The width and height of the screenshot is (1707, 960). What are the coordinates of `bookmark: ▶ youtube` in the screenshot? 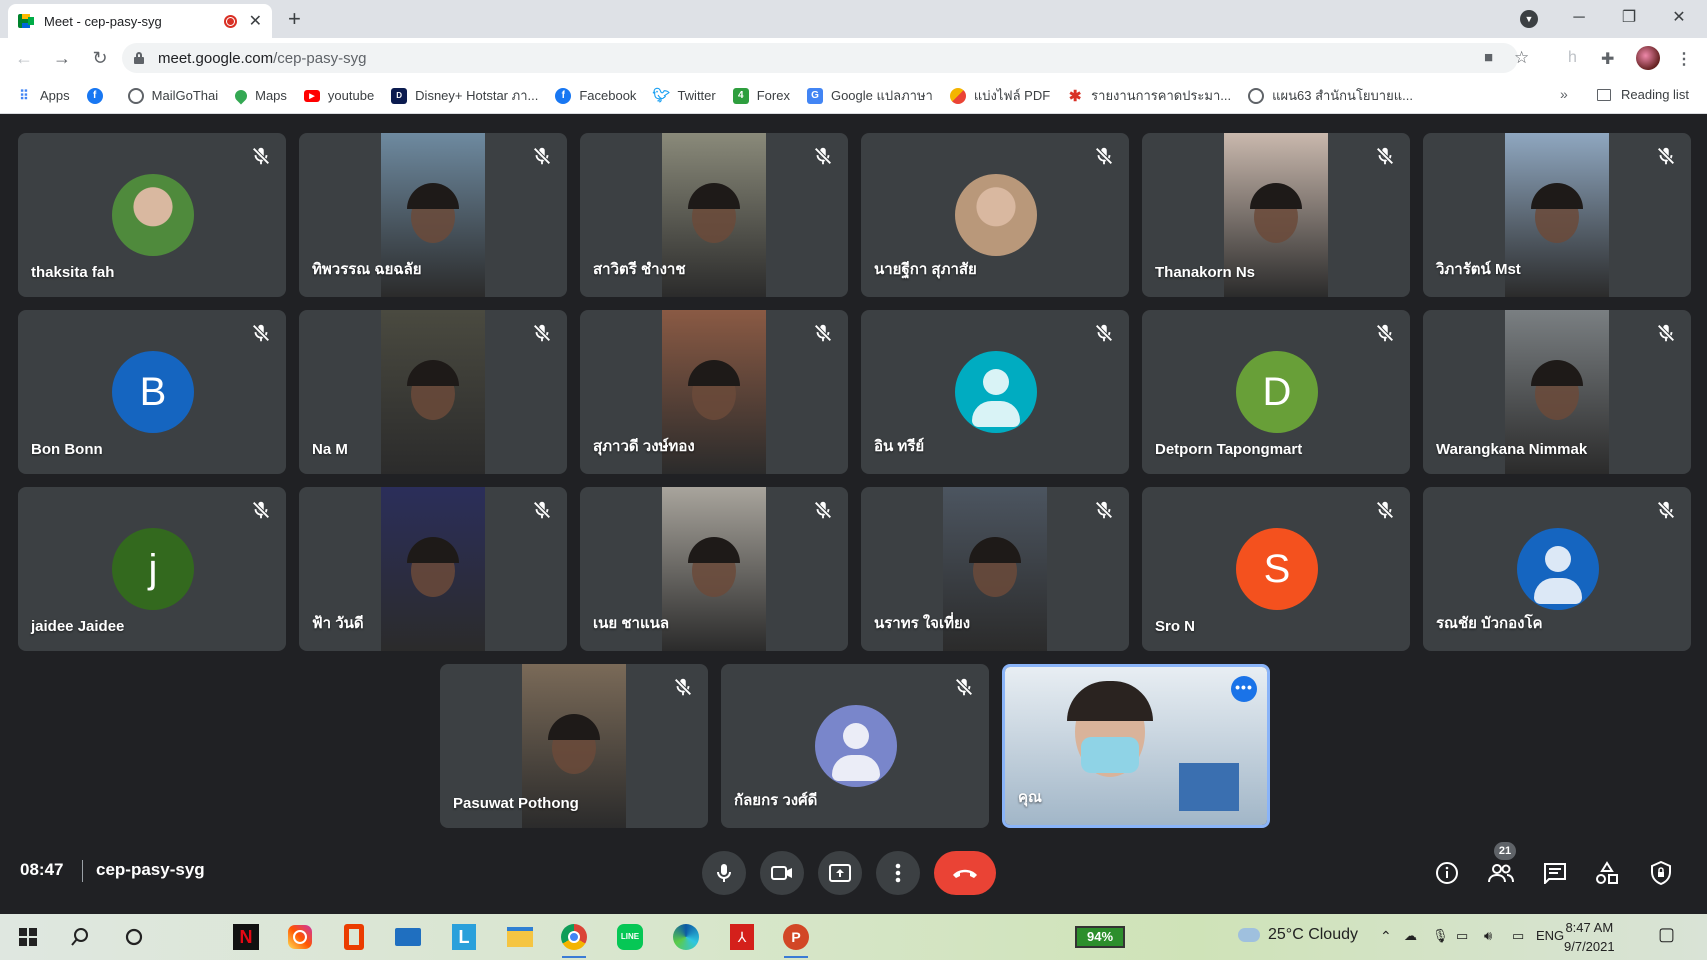 It's located at (338, 95).